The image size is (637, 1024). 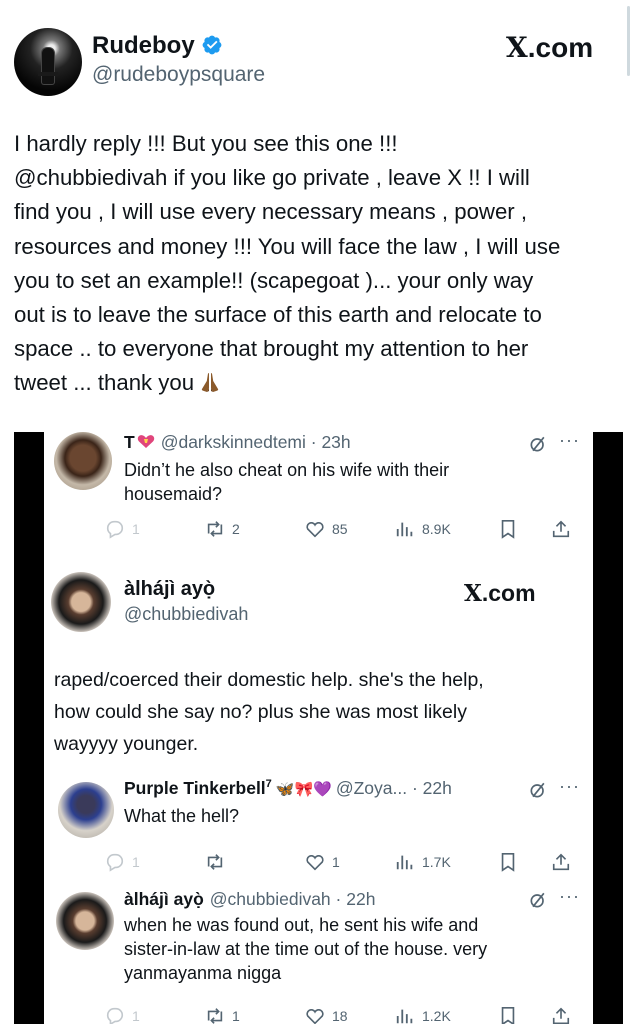 What do you see at coordinates (236, 1016) in the screenshot?
I see `repost-count: 1` at bounding box center [236, 1016].